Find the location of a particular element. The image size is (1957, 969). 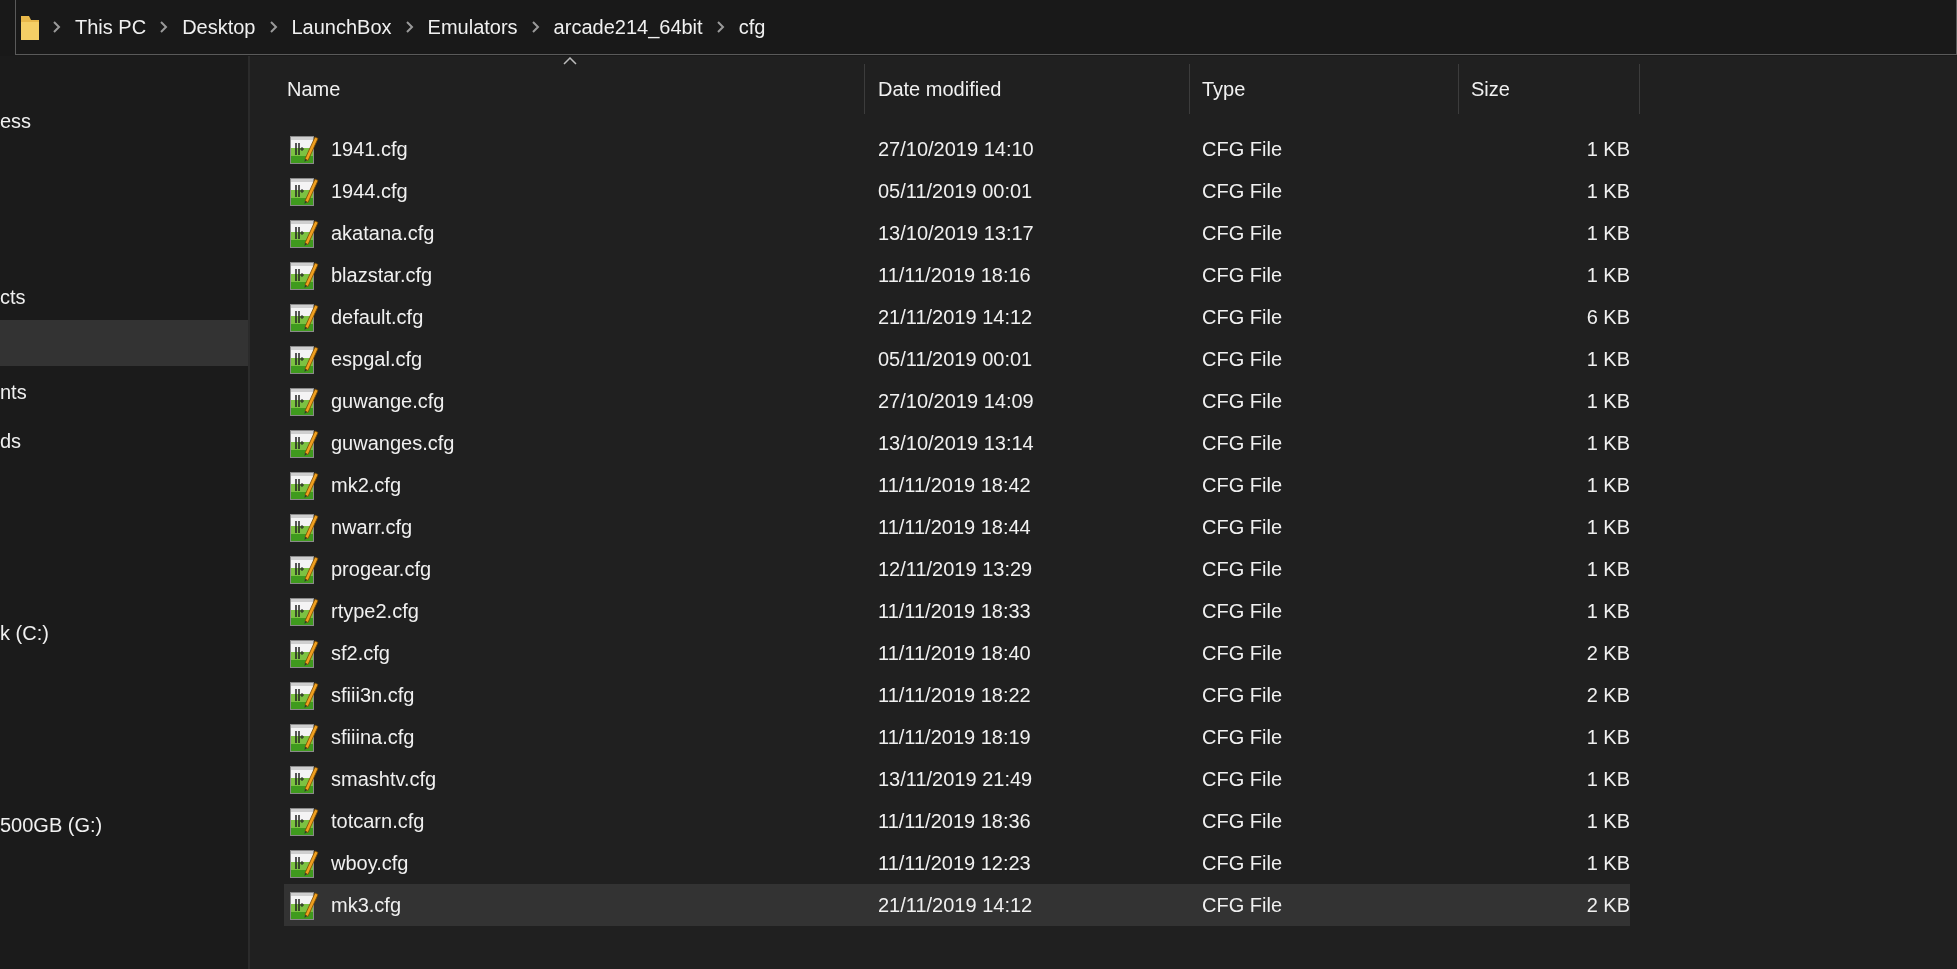

file-row: wboy.cfg 11/11/2019 12:23 CFG File 1 KB is located at coordinates (957, 863).